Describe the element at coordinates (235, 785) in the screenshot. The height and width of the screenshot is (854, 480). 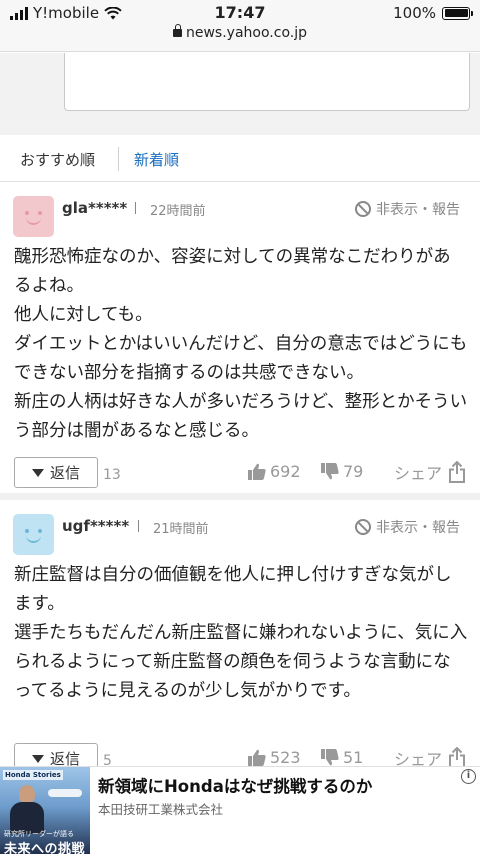
I see `ad-title: 新領域にHondaはなぜ挑戦するのか` at that location.